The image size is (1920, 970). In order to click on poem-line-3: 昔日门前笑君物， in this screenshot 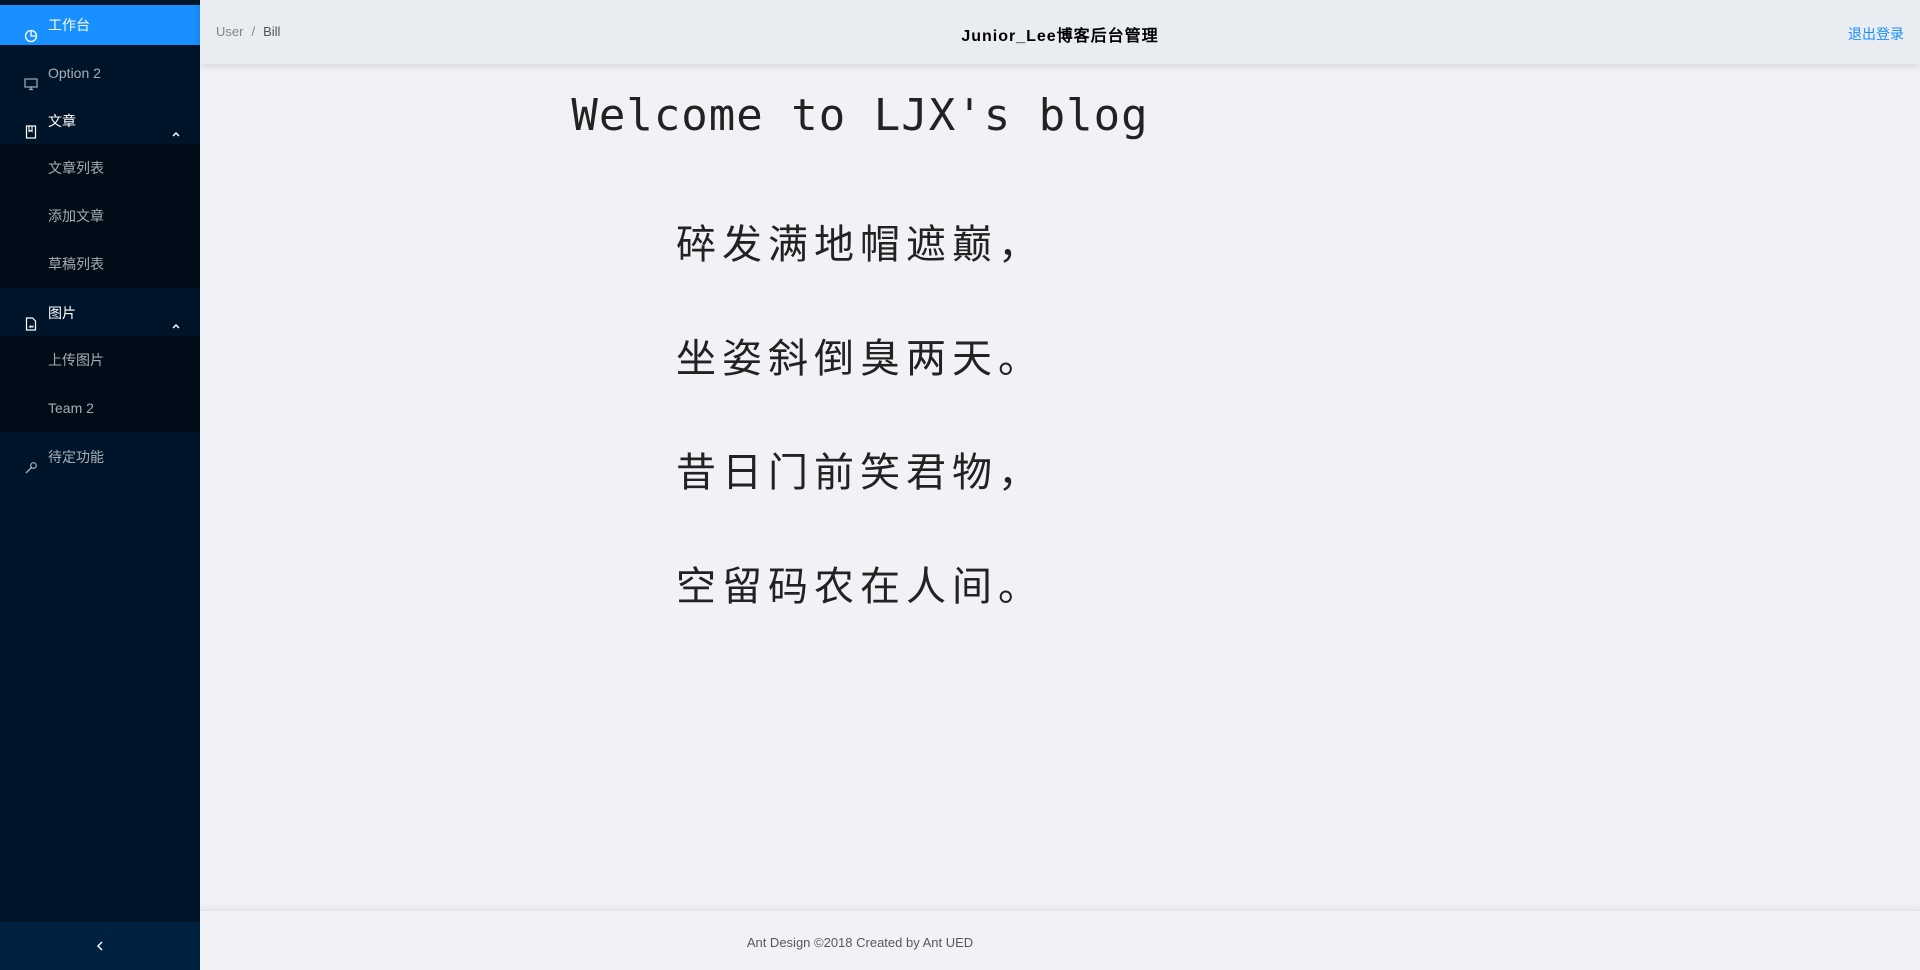, I will do `click(860, 473)`.